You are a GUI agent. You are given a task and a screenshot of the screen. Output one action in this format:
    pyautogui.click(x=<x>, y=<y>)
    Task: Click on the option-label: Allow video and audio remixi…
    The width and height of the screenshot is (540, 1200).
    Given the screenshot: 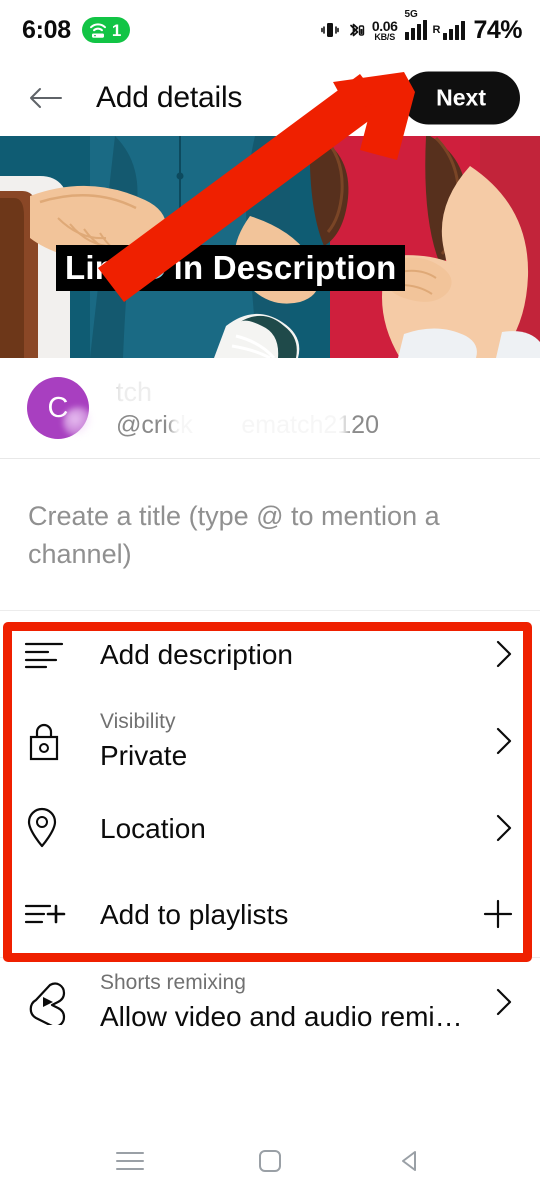 What is the action you would take?
    pyautogui.click(x=287, y=1017)
    